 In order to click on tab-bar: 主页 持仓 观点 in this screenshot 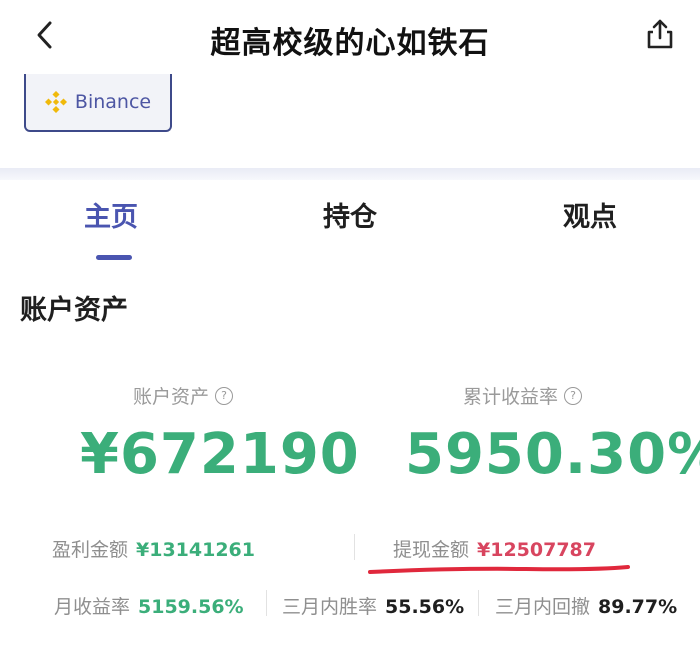, I will do `click(350, 230)`.